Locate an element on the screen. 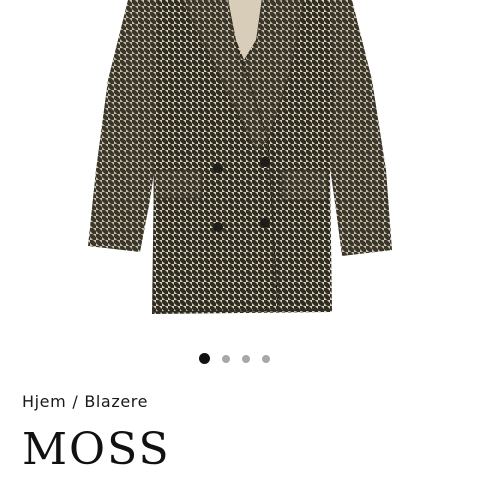 This screenshot has width=480, height=480. brand-name: MOSS is located at coordinates (96, 450).